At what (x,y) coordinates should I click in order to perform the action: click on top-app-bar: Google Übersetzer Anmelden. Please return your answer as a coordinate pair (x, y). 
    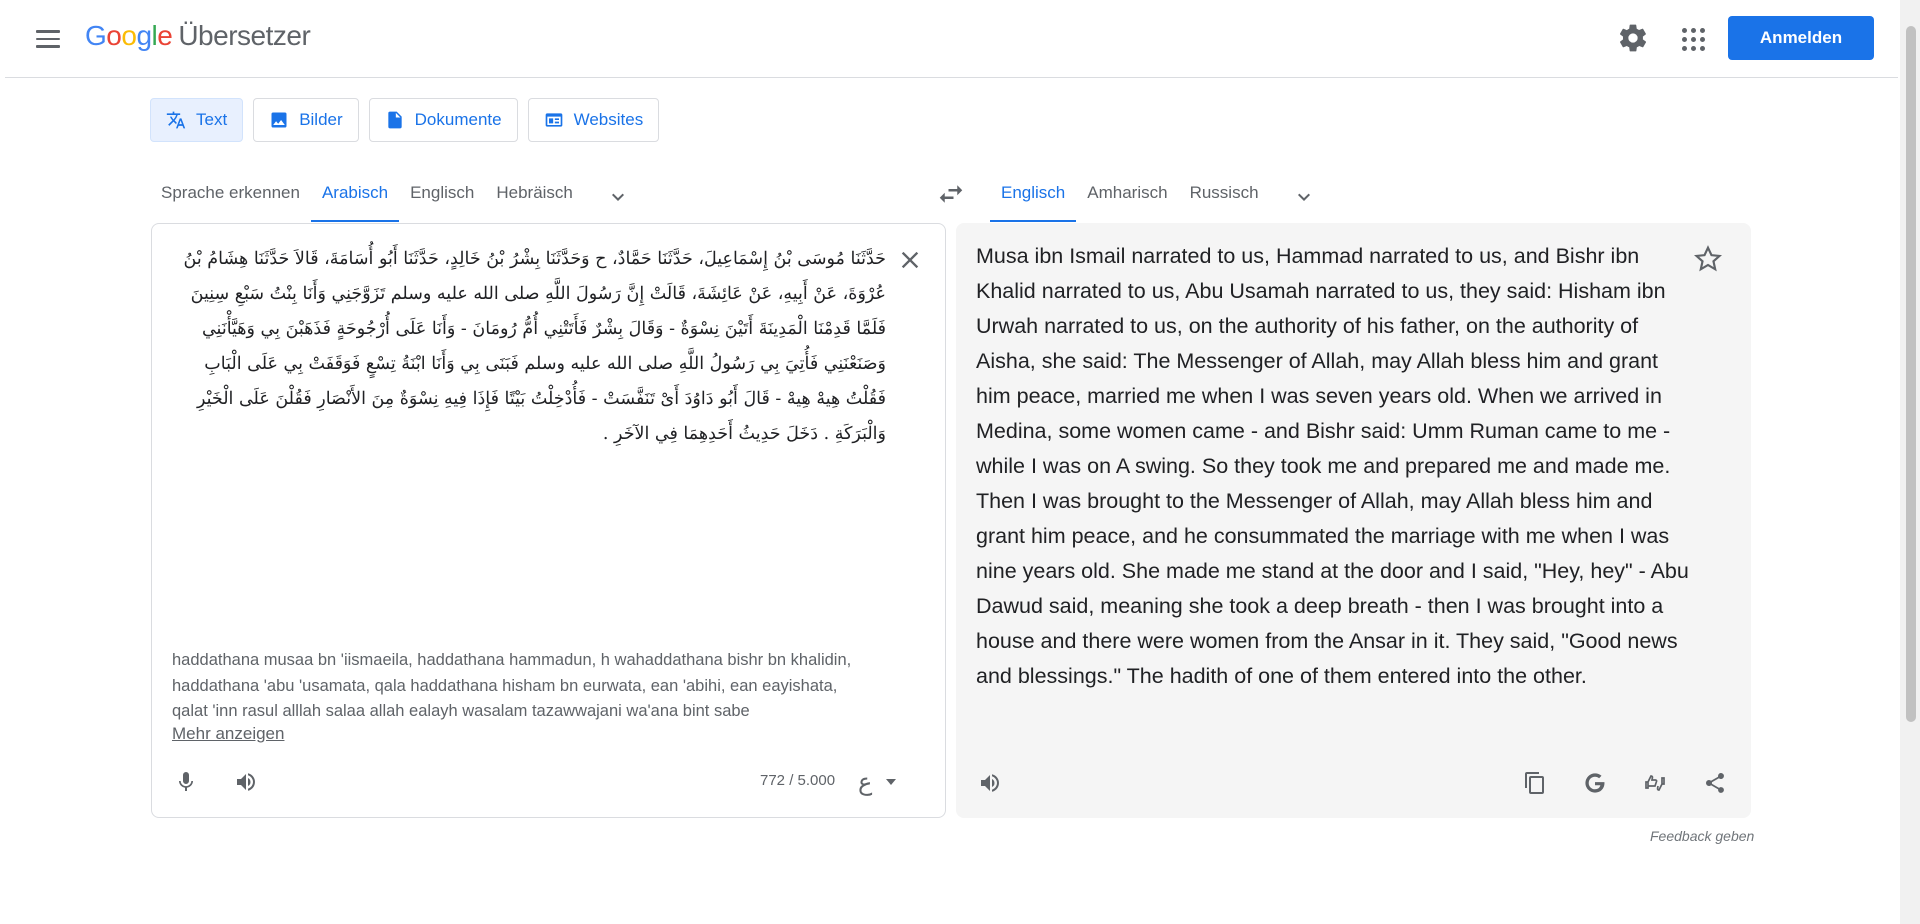
    Looking at the image, I should click on (951, 39).